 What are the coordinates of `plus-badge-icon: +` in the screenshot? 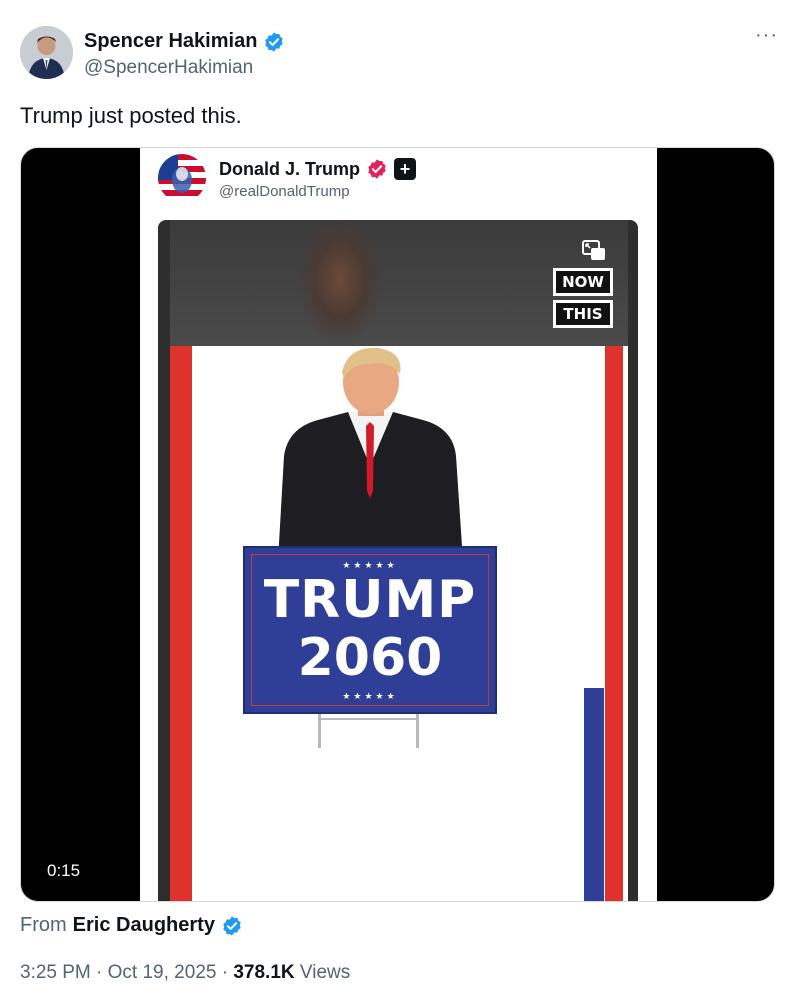 It's located at (405, 169).